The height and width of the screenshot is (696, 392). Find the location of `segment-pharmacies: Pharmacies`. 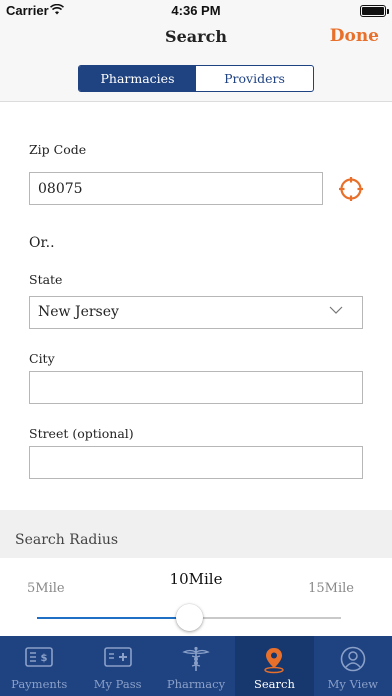

segment-pharmacies: Pharmacies is located at coordinates (137, 78).